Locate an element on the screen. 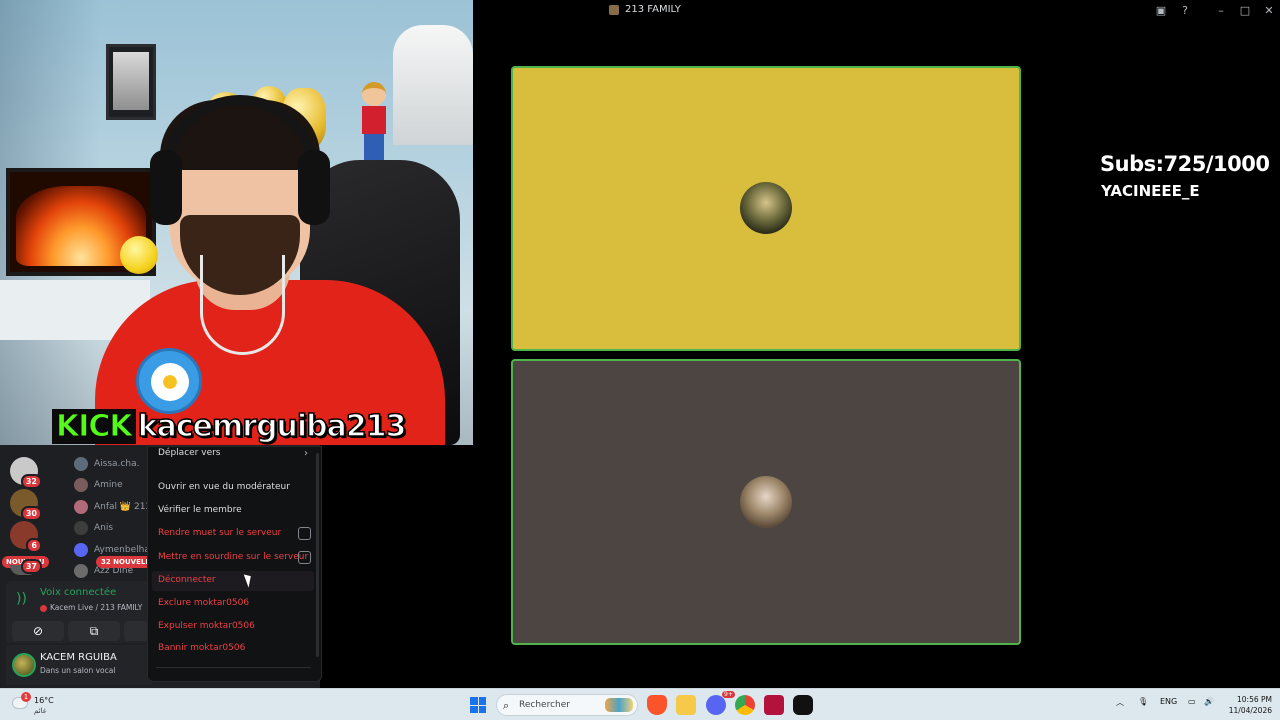  taskbar-search: ⌕ Rechercher is located at coordinates (567, 705).